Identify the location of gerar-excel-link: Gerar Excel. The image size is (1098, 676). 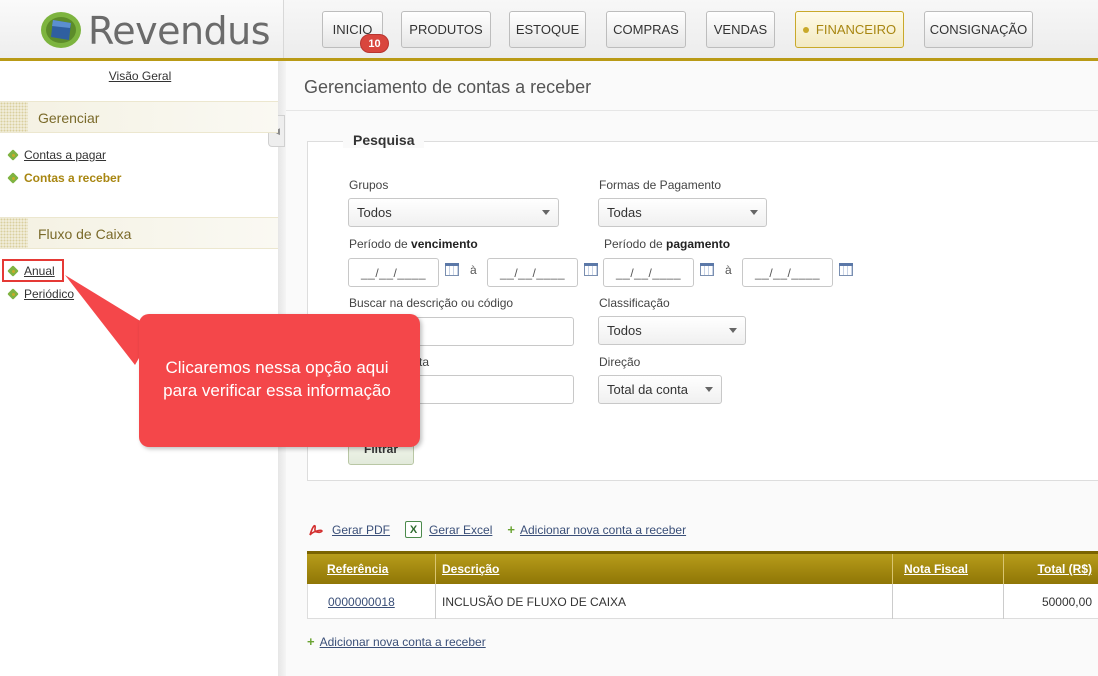
(460, 530).